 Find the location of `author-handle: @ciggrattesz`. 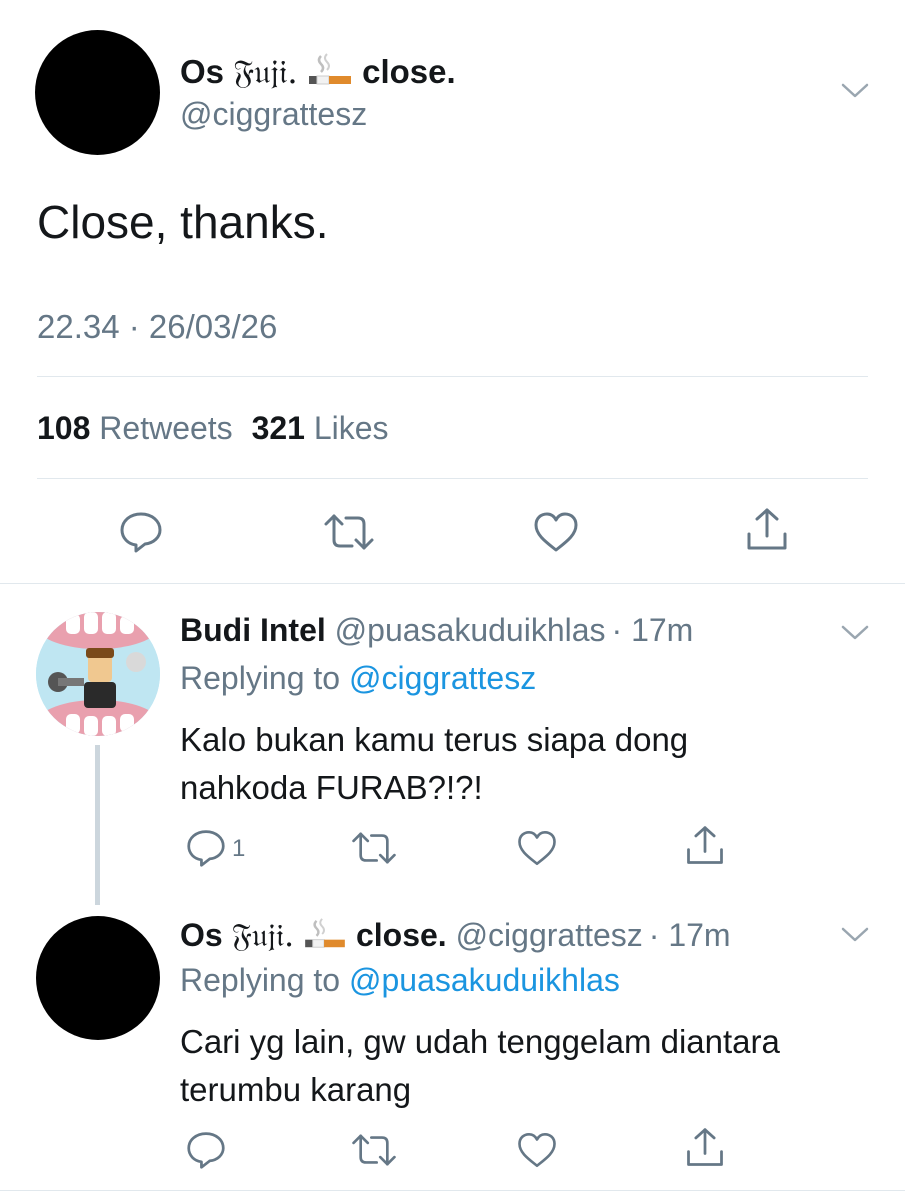

author-handle: @ciggrattesz is located at coordinates (273, 114).